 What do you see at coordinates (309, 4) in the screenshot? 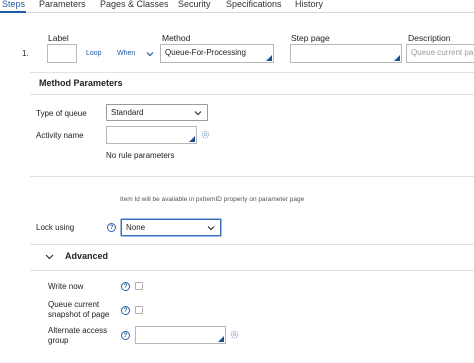
I see `tab-history: History` at bounding box center [309, 4].